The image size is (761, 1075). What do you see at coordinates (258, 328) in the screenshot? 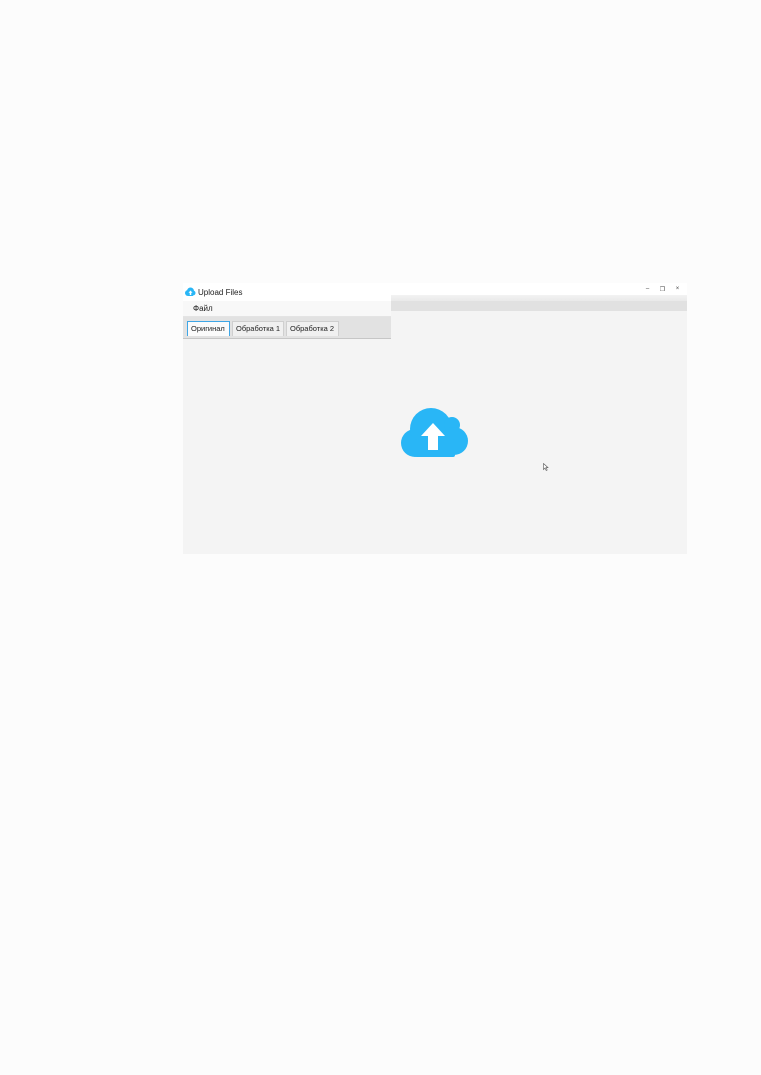
I see `tab-processing-1: Обработка 1` at bounding box center [258, 328].